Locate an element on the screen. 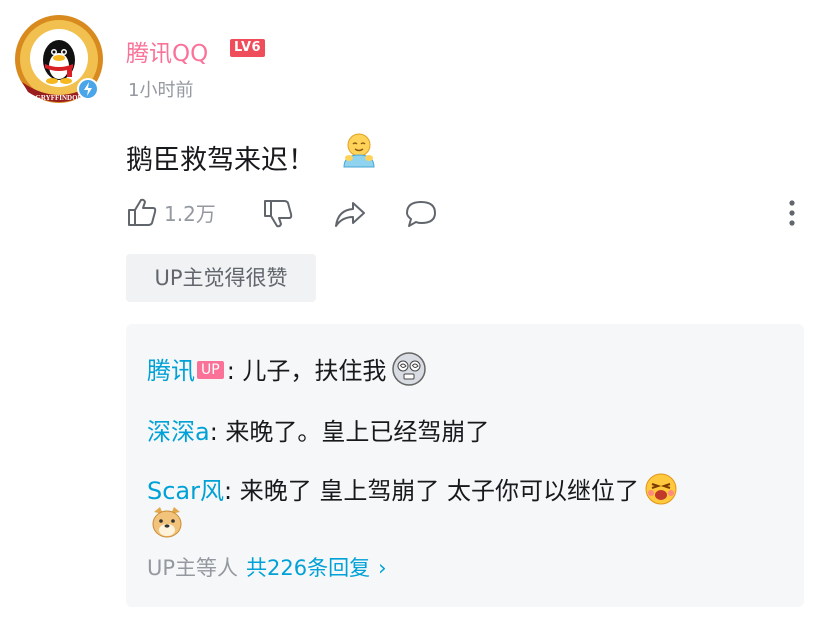 The image size is (825, 623). dizzy-emoji-icon is located at coordinates (409, 372).